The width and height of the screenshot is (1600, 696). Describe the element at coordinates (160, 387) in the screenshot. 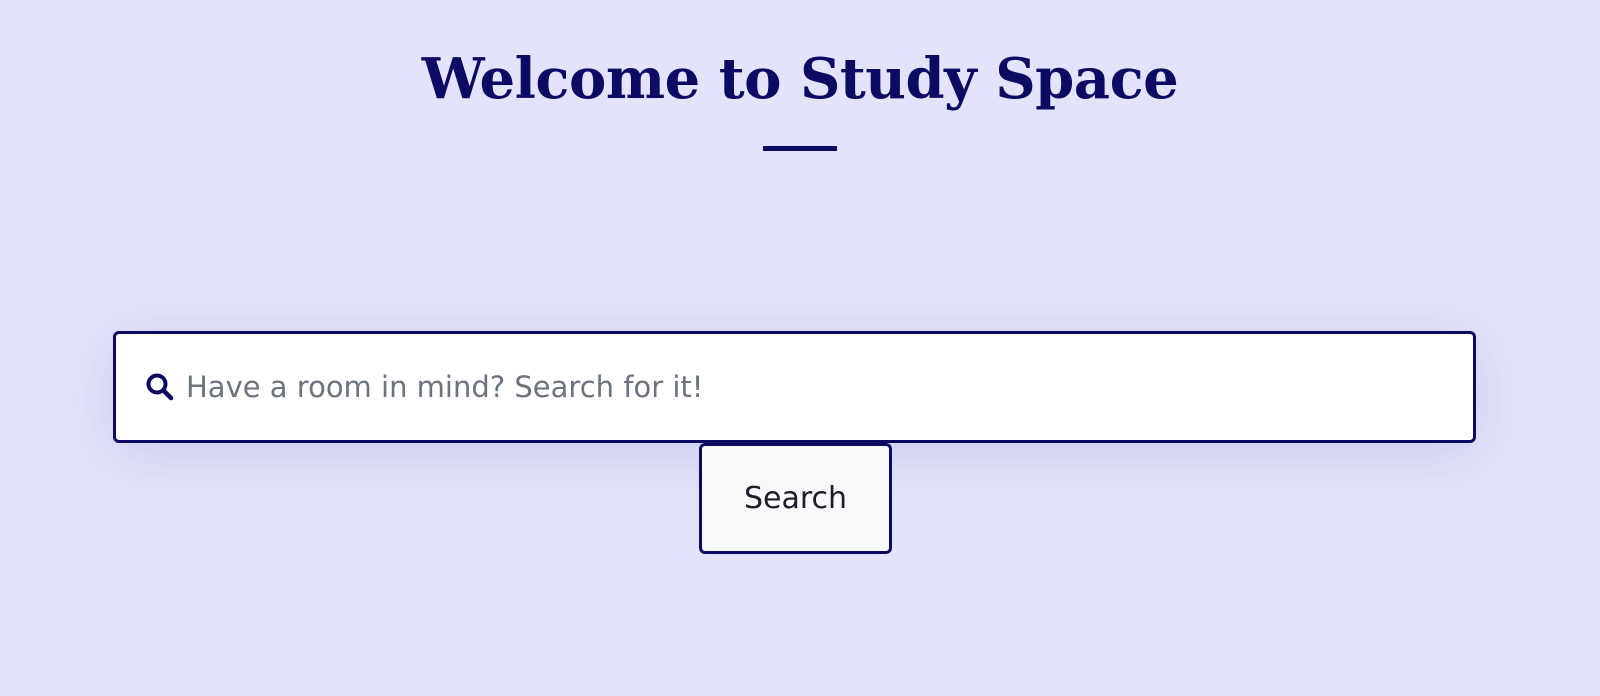

I see `search-icon` at that location.